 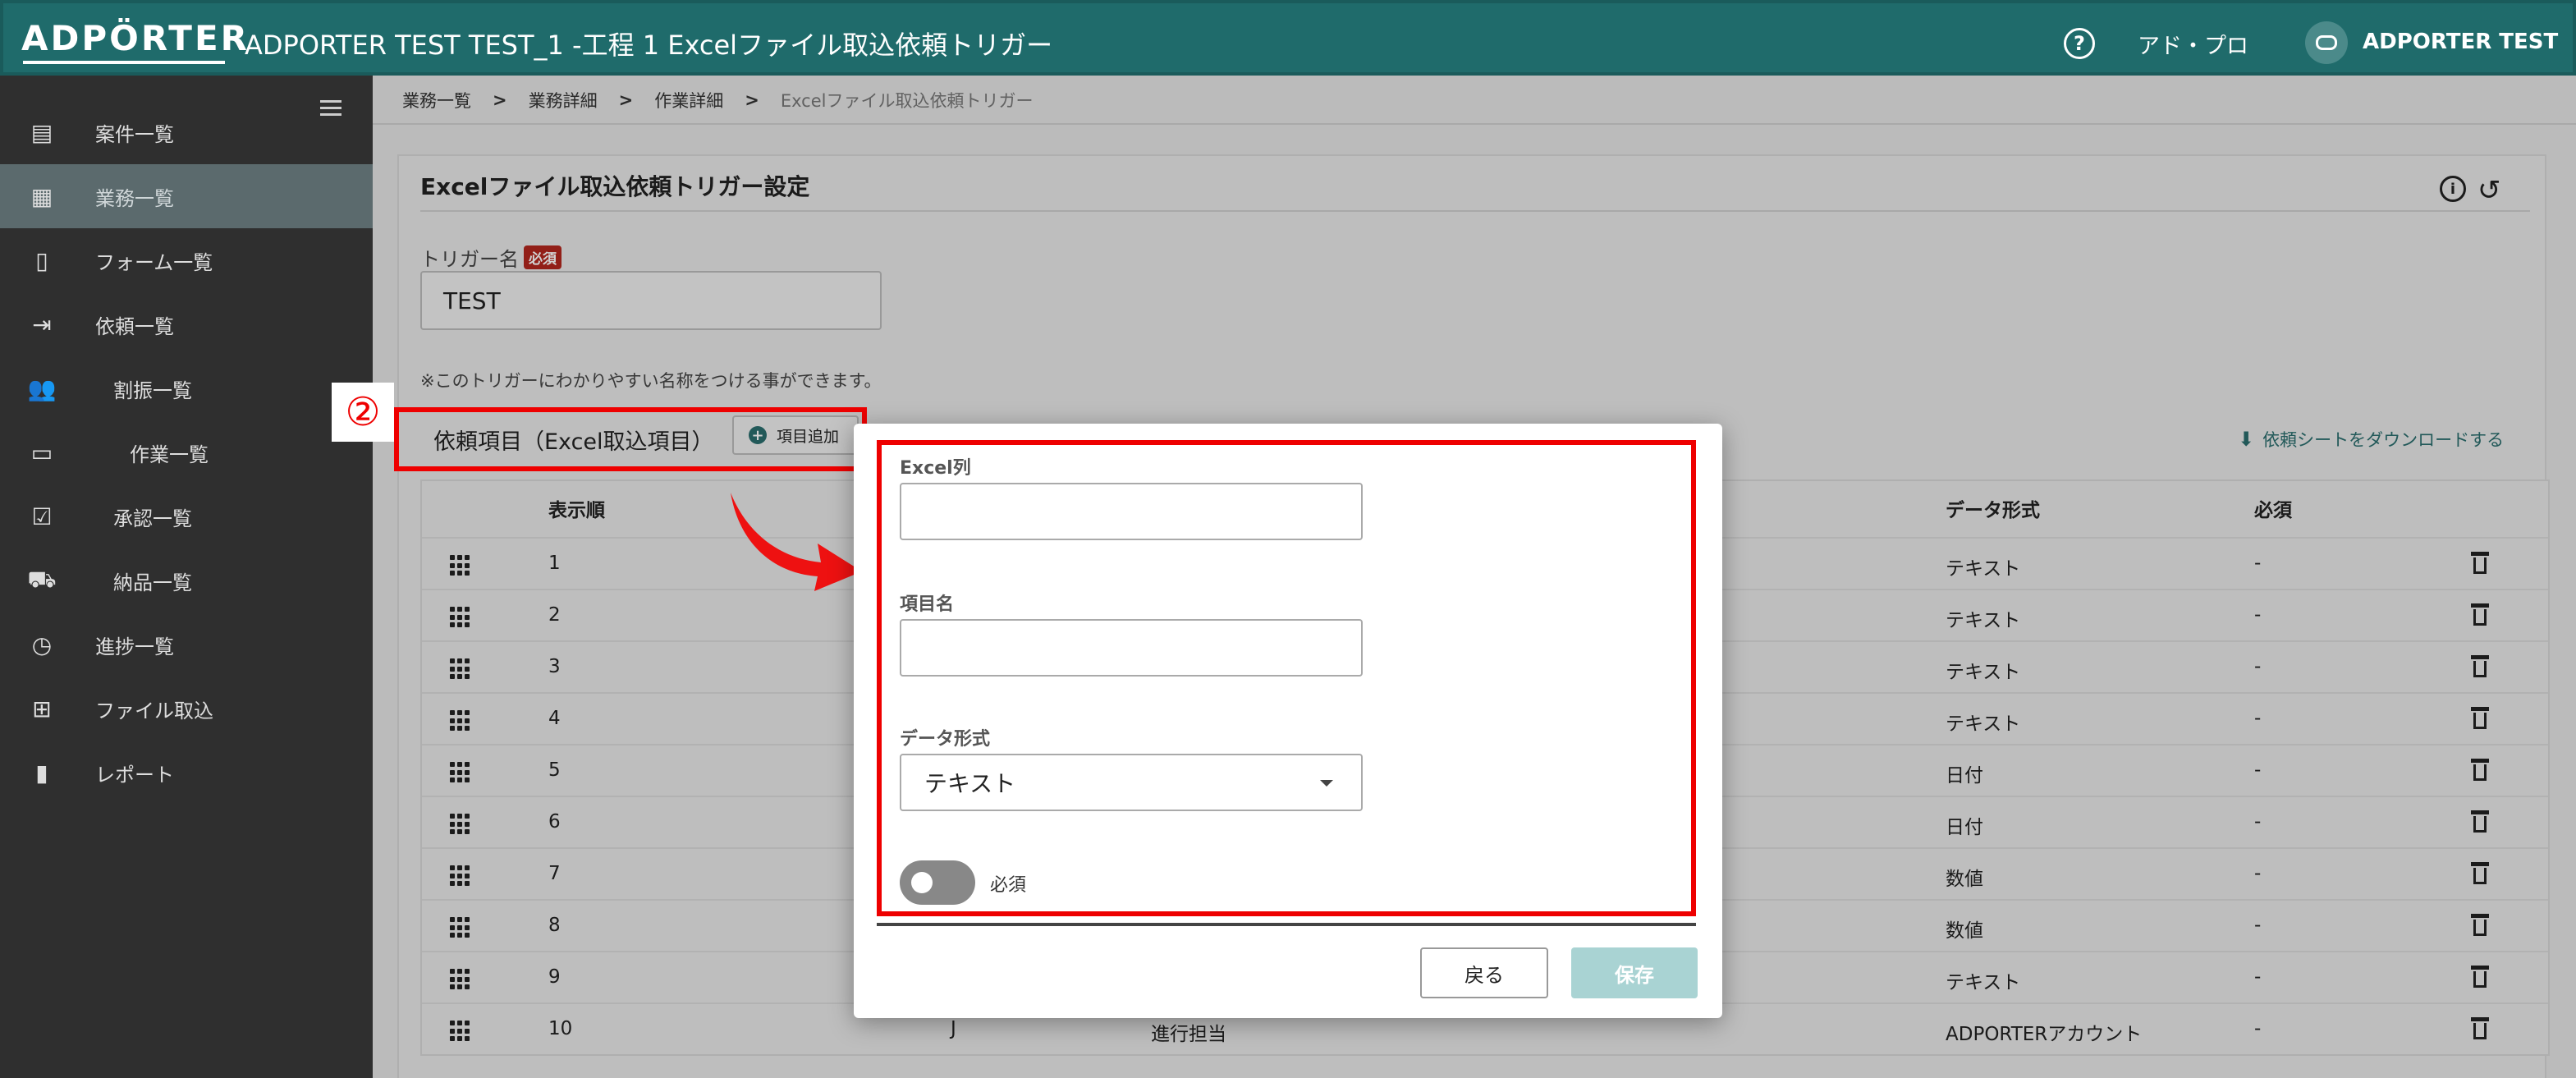 I want to click on save-button: 保存, so click(x=1635, y=972).